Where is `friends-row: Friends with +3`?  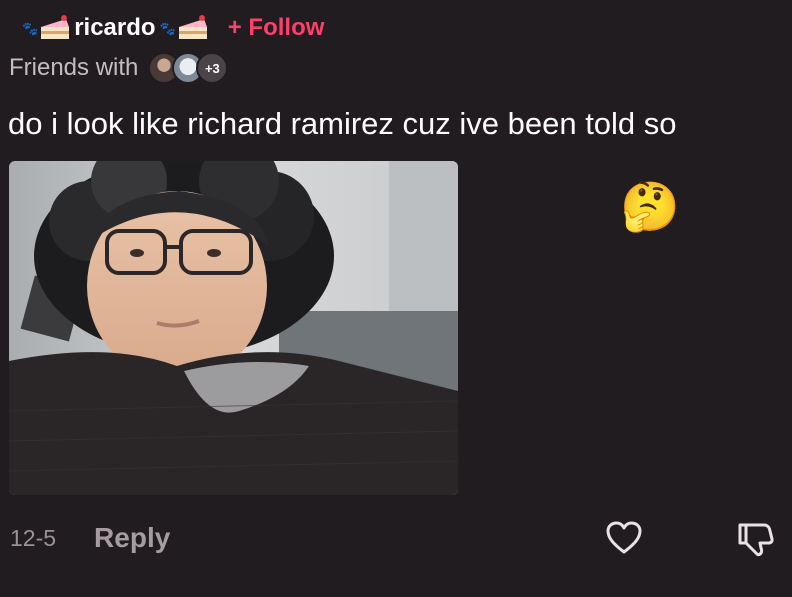 friends-row: Friends with +3 is located at coordinates (119, 68).